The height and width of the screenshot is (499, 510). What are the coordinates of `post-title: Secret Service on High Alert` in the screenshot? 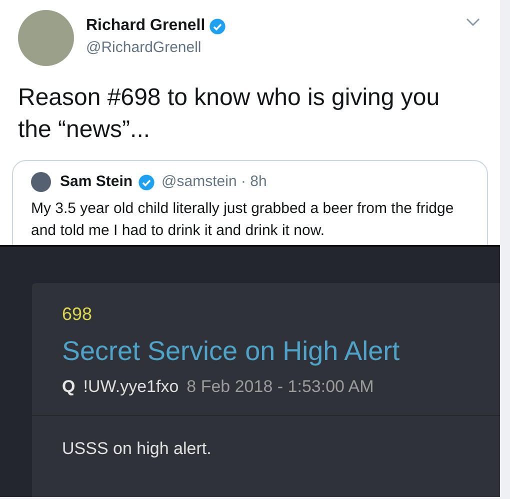 It's located at (231, 351).